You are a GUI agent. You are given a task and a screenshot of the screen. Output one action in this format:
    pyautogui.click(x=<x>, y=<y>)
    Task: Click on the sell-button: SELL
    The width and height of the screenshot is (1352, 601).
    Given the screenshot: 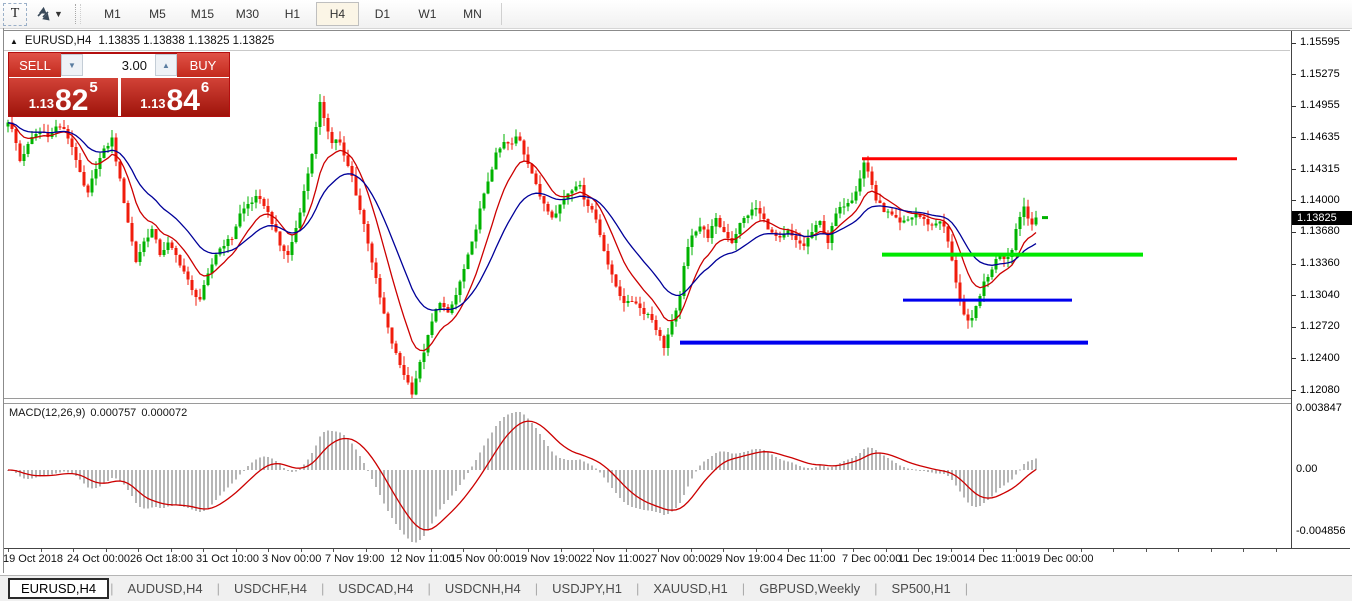 What is the action you would take?
    pyautogui.click(x=35, y=65)
    